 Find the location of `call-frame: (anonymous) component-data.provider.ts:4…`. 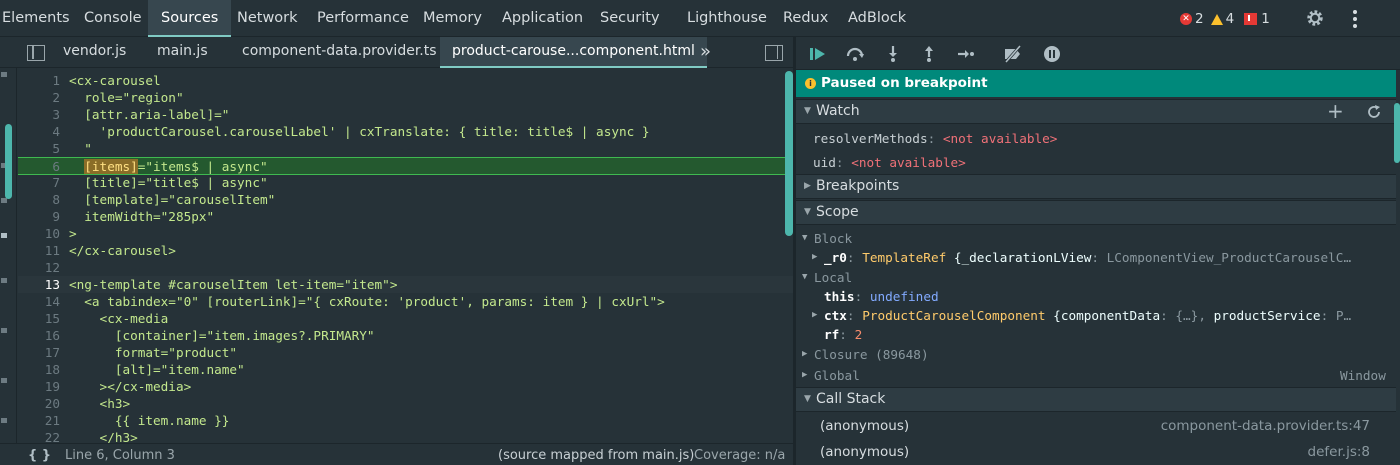

call-frame: (anonymous) component-data.provider.ts:4… is located at coordinates (1096, 426).